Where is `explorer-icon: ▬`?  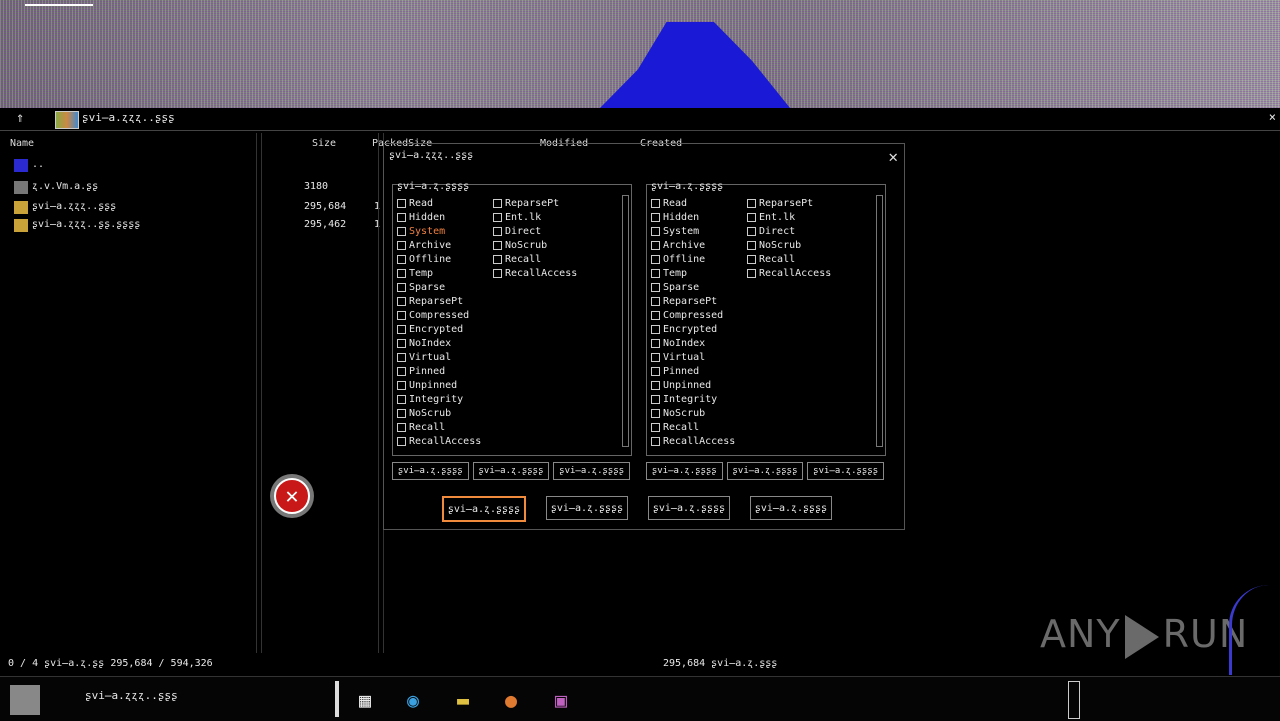
explorer-icon: ▬ is located at coordinates (463, 700).